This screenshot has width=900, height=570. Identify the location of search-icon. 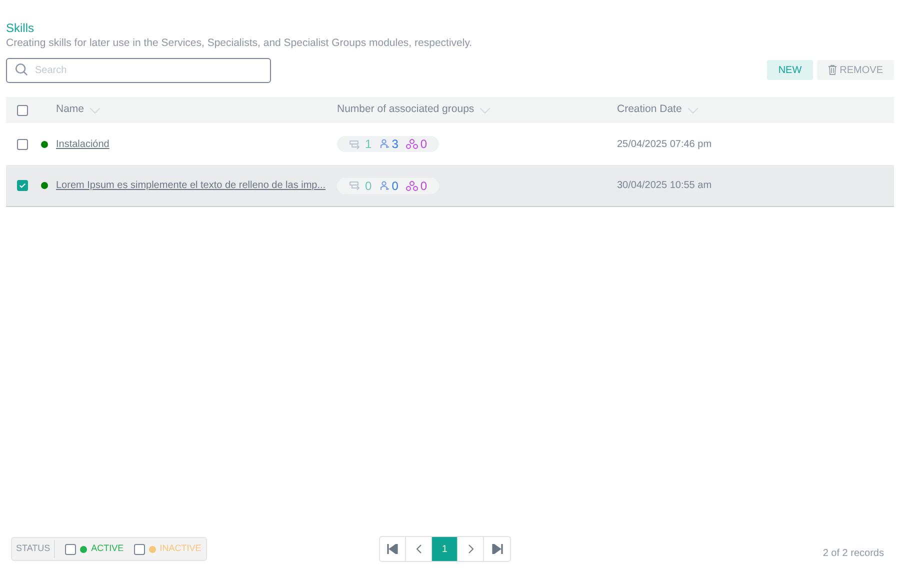
(21, 69).